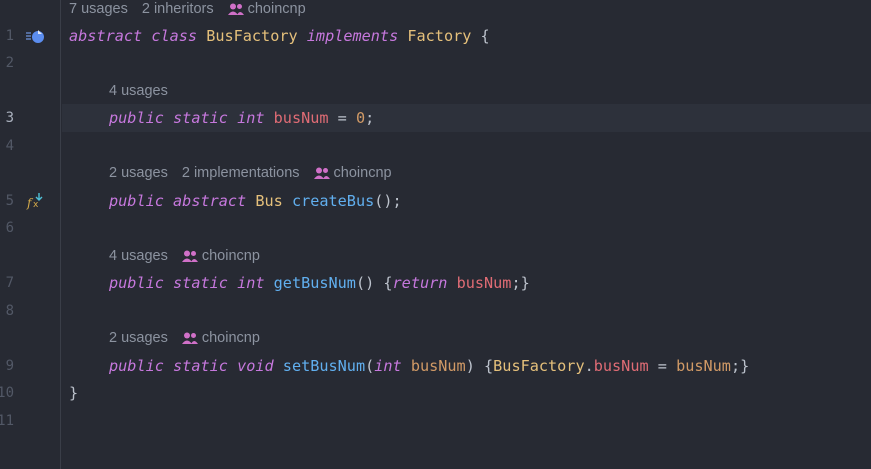 This screenshot has width=871, height=469. Describe the element at coordinates (9, 311) in the screenshot. I see `line-number: 8` at that location.